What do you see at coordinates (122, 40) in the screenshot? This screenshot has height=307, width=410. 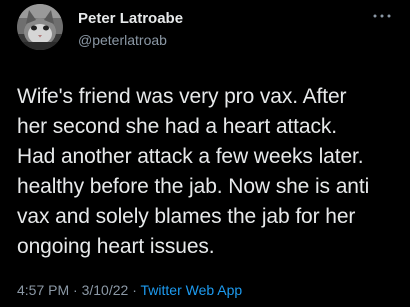 I see `author-handle: @peterlatroab` at bounding box center [122, 40].